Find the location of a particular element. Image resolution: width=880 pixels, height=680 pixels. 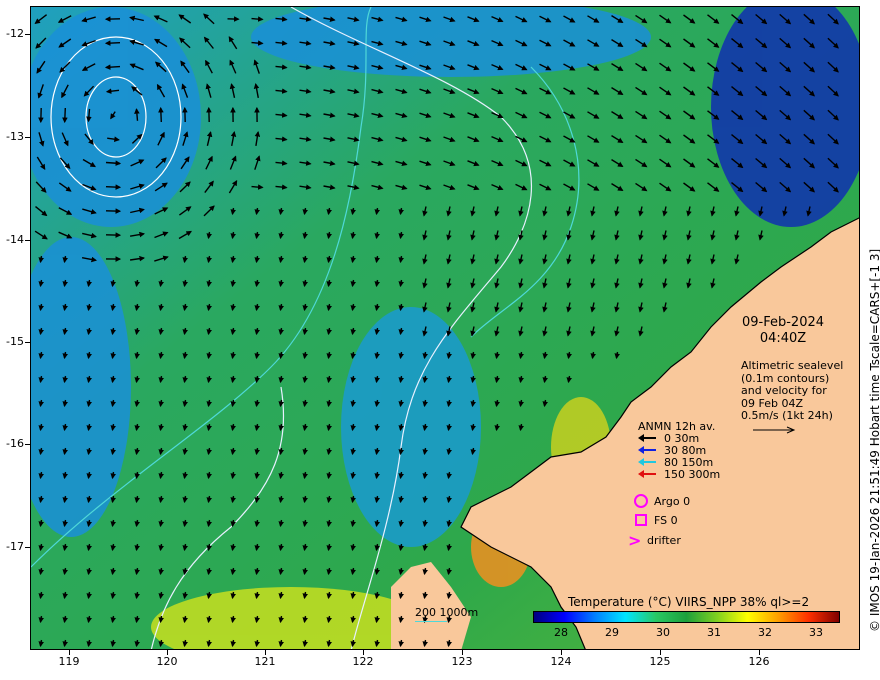

legend-item: 30 80m is located at coordinates (693, 450).